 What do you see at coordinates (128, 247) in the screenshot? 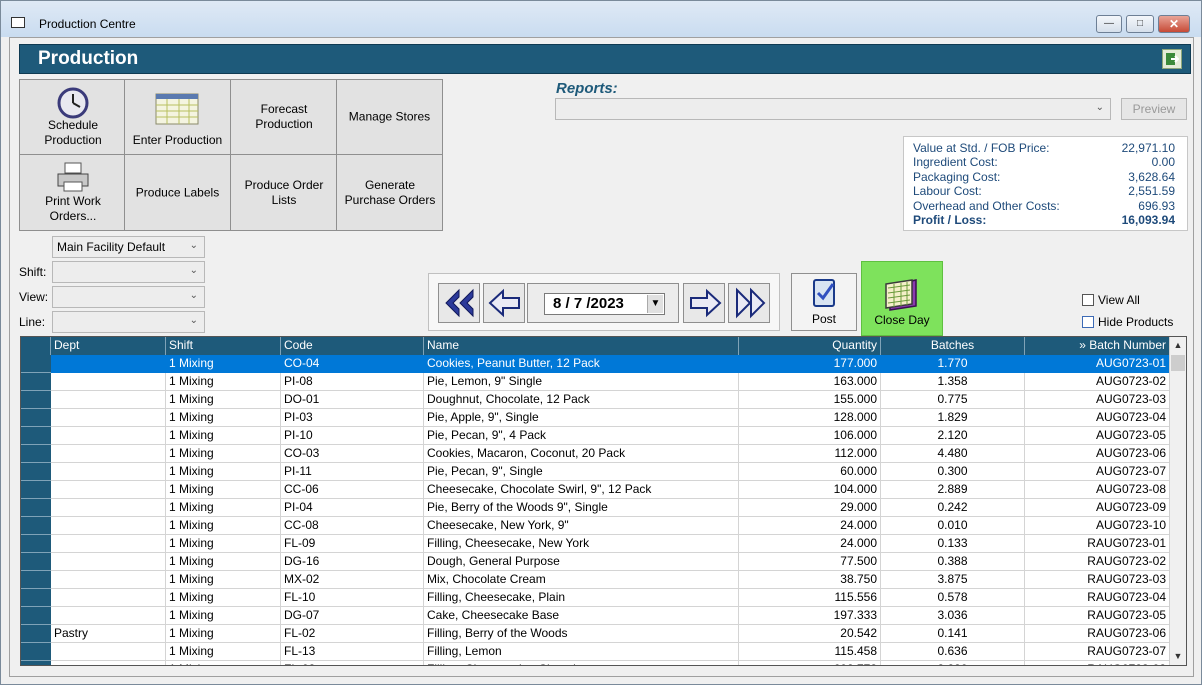
I see `facility-select: Main Facility Default ⌄` at bounding box center [128, 247].